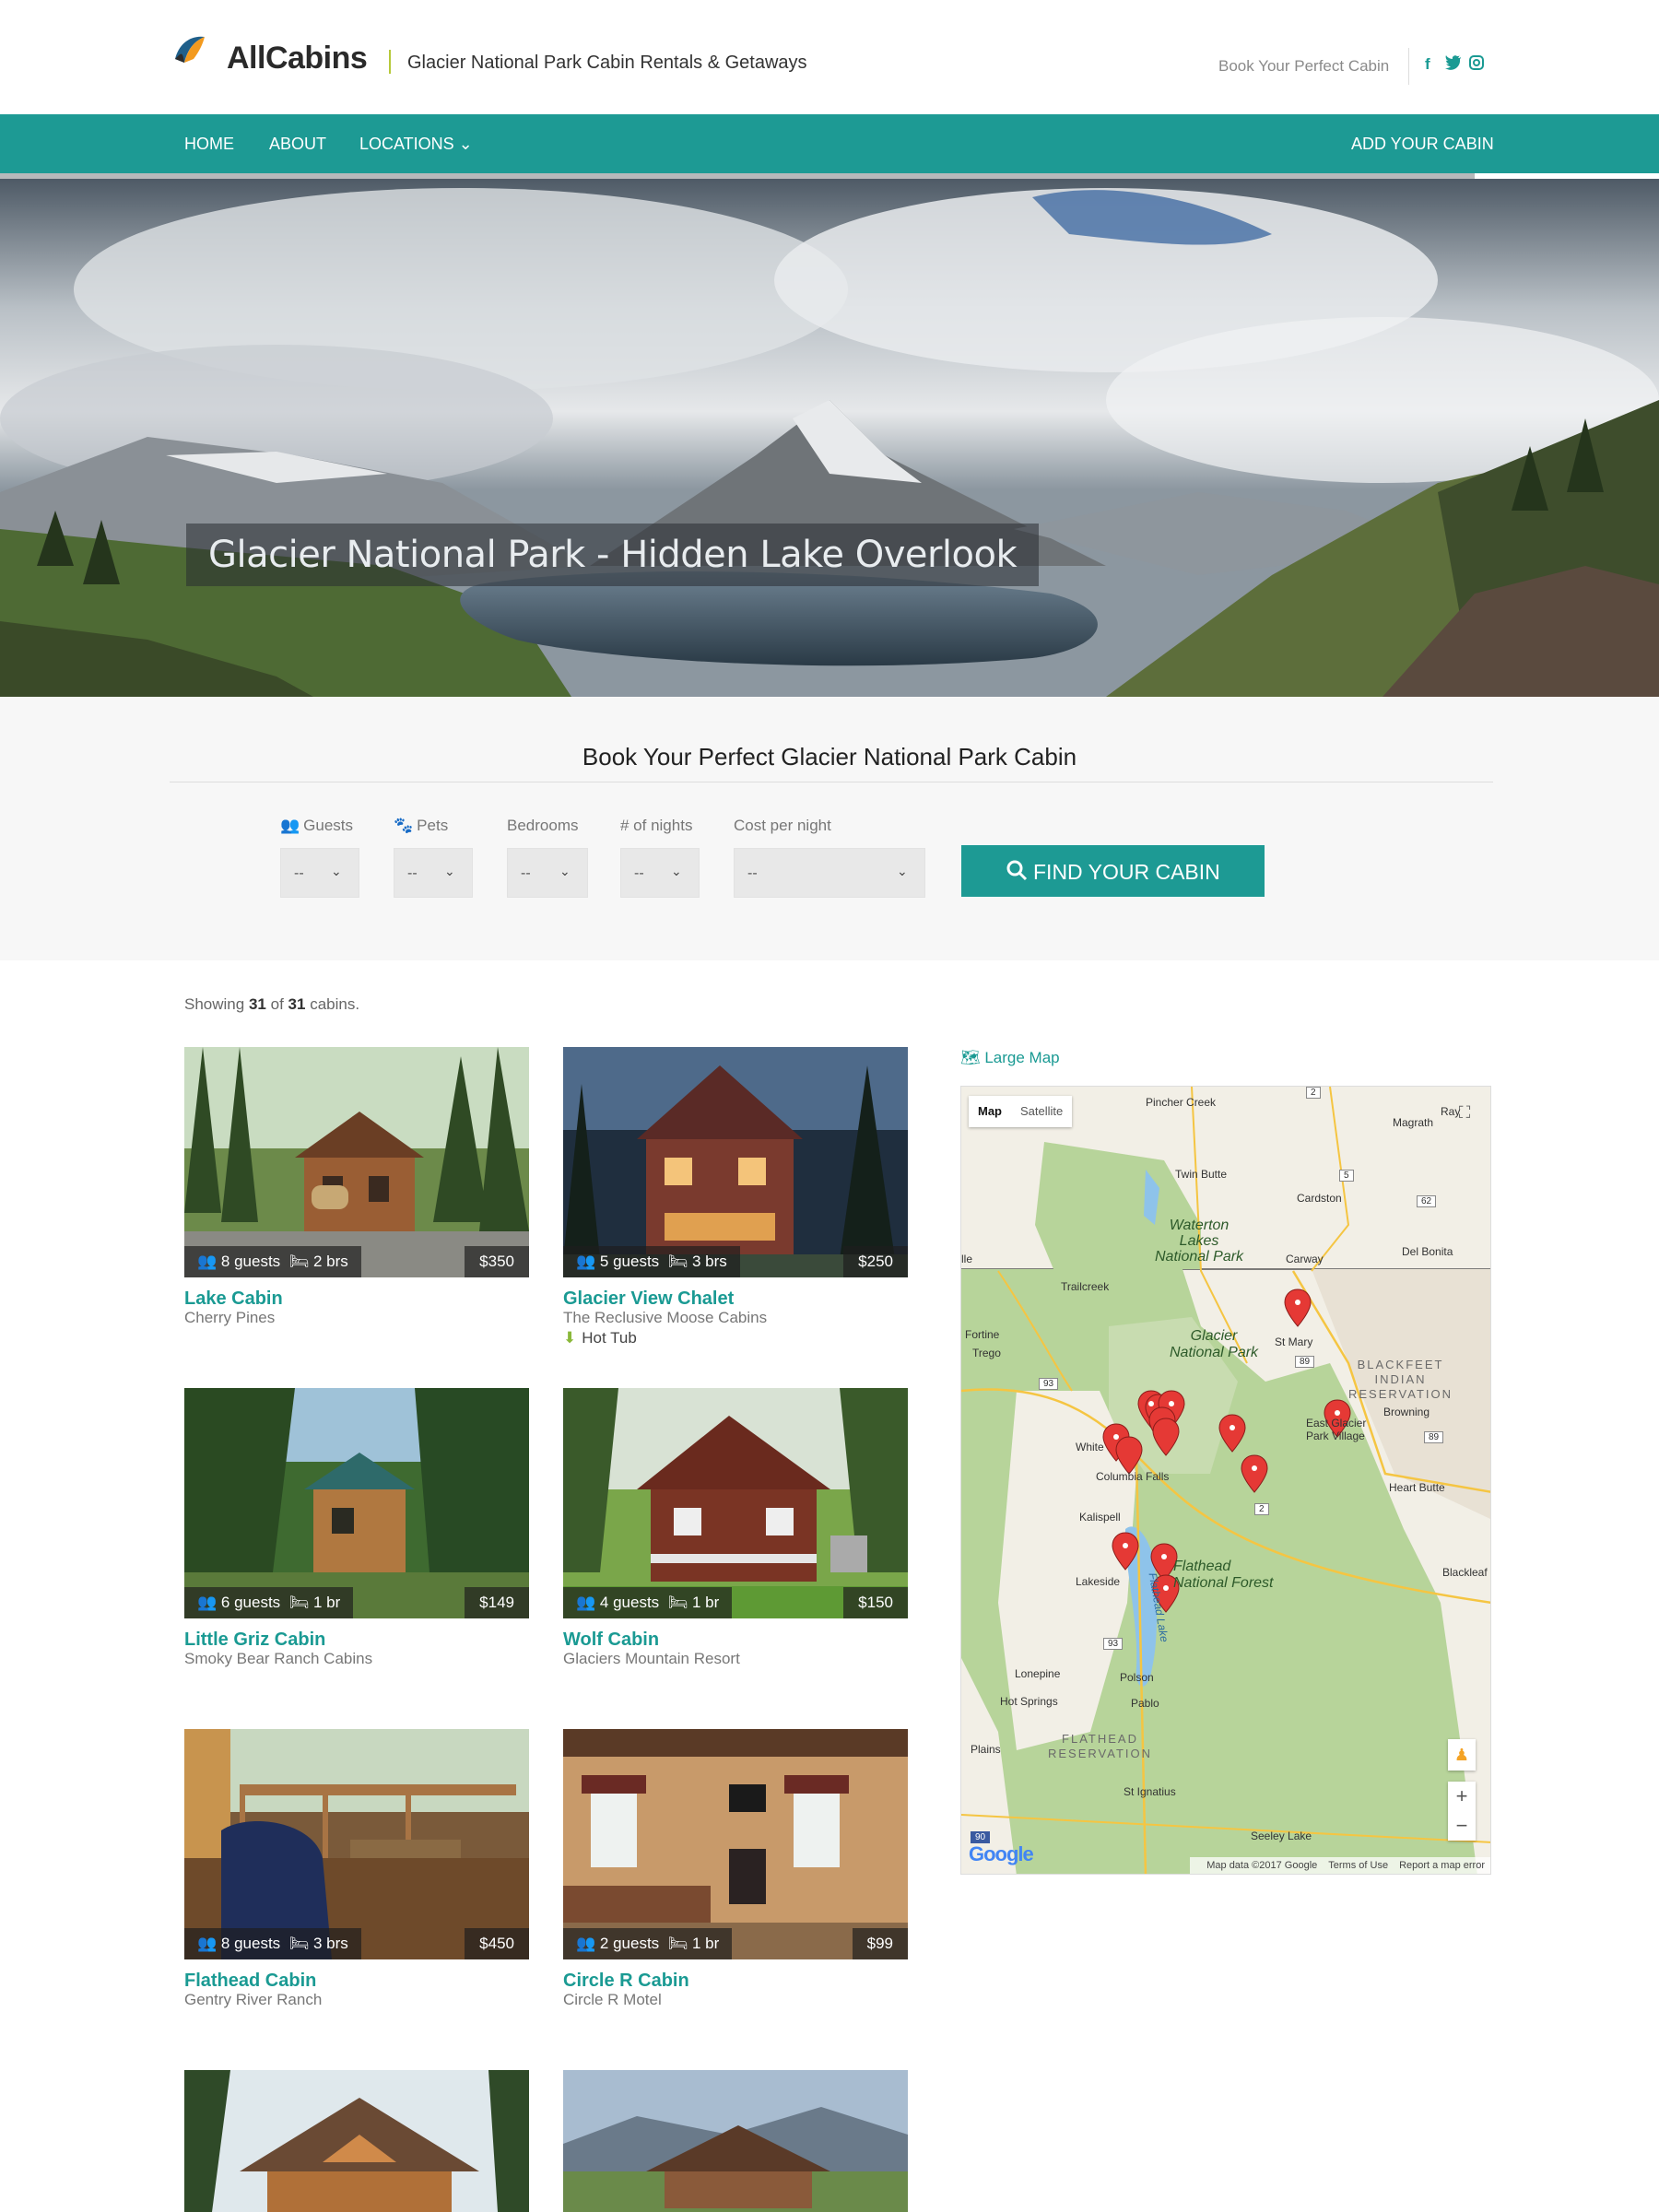 The image size is (1659, 2212). I want to click on cost-select: -- ⌄, so click(829, 873).